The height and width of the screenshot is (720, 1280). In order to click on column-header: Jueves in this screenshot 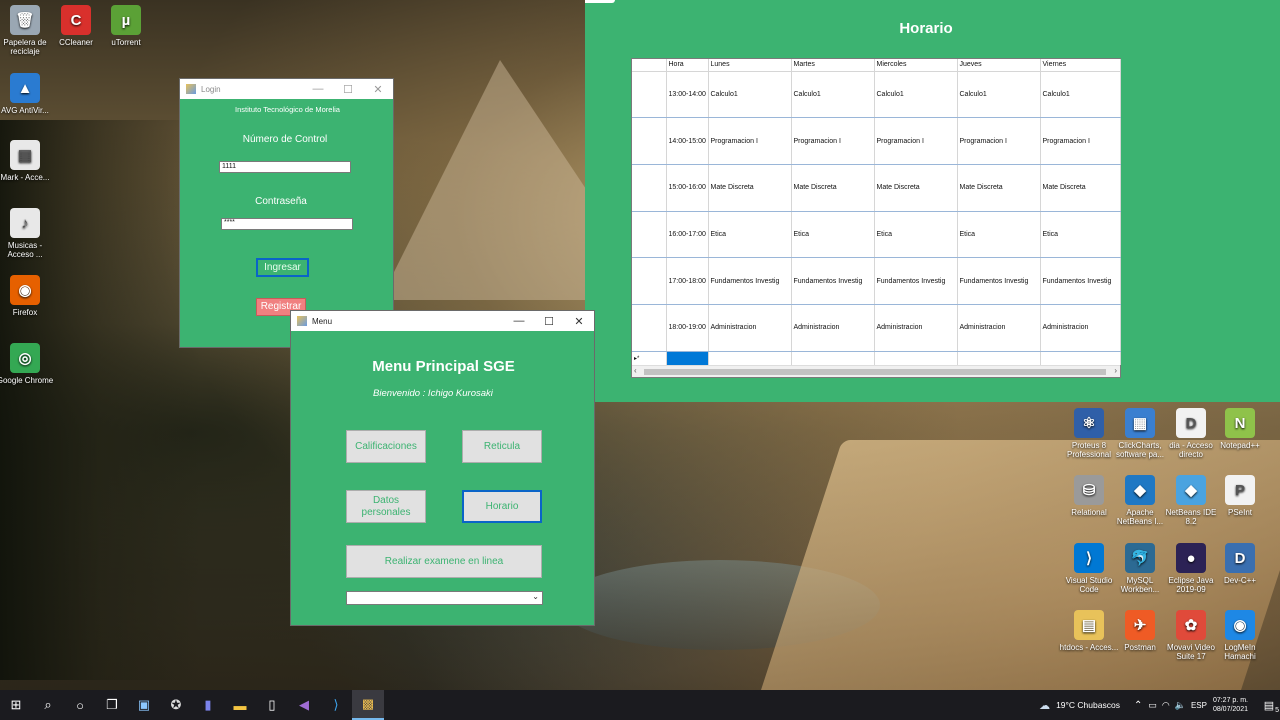, I will do `click(999, 65)`.